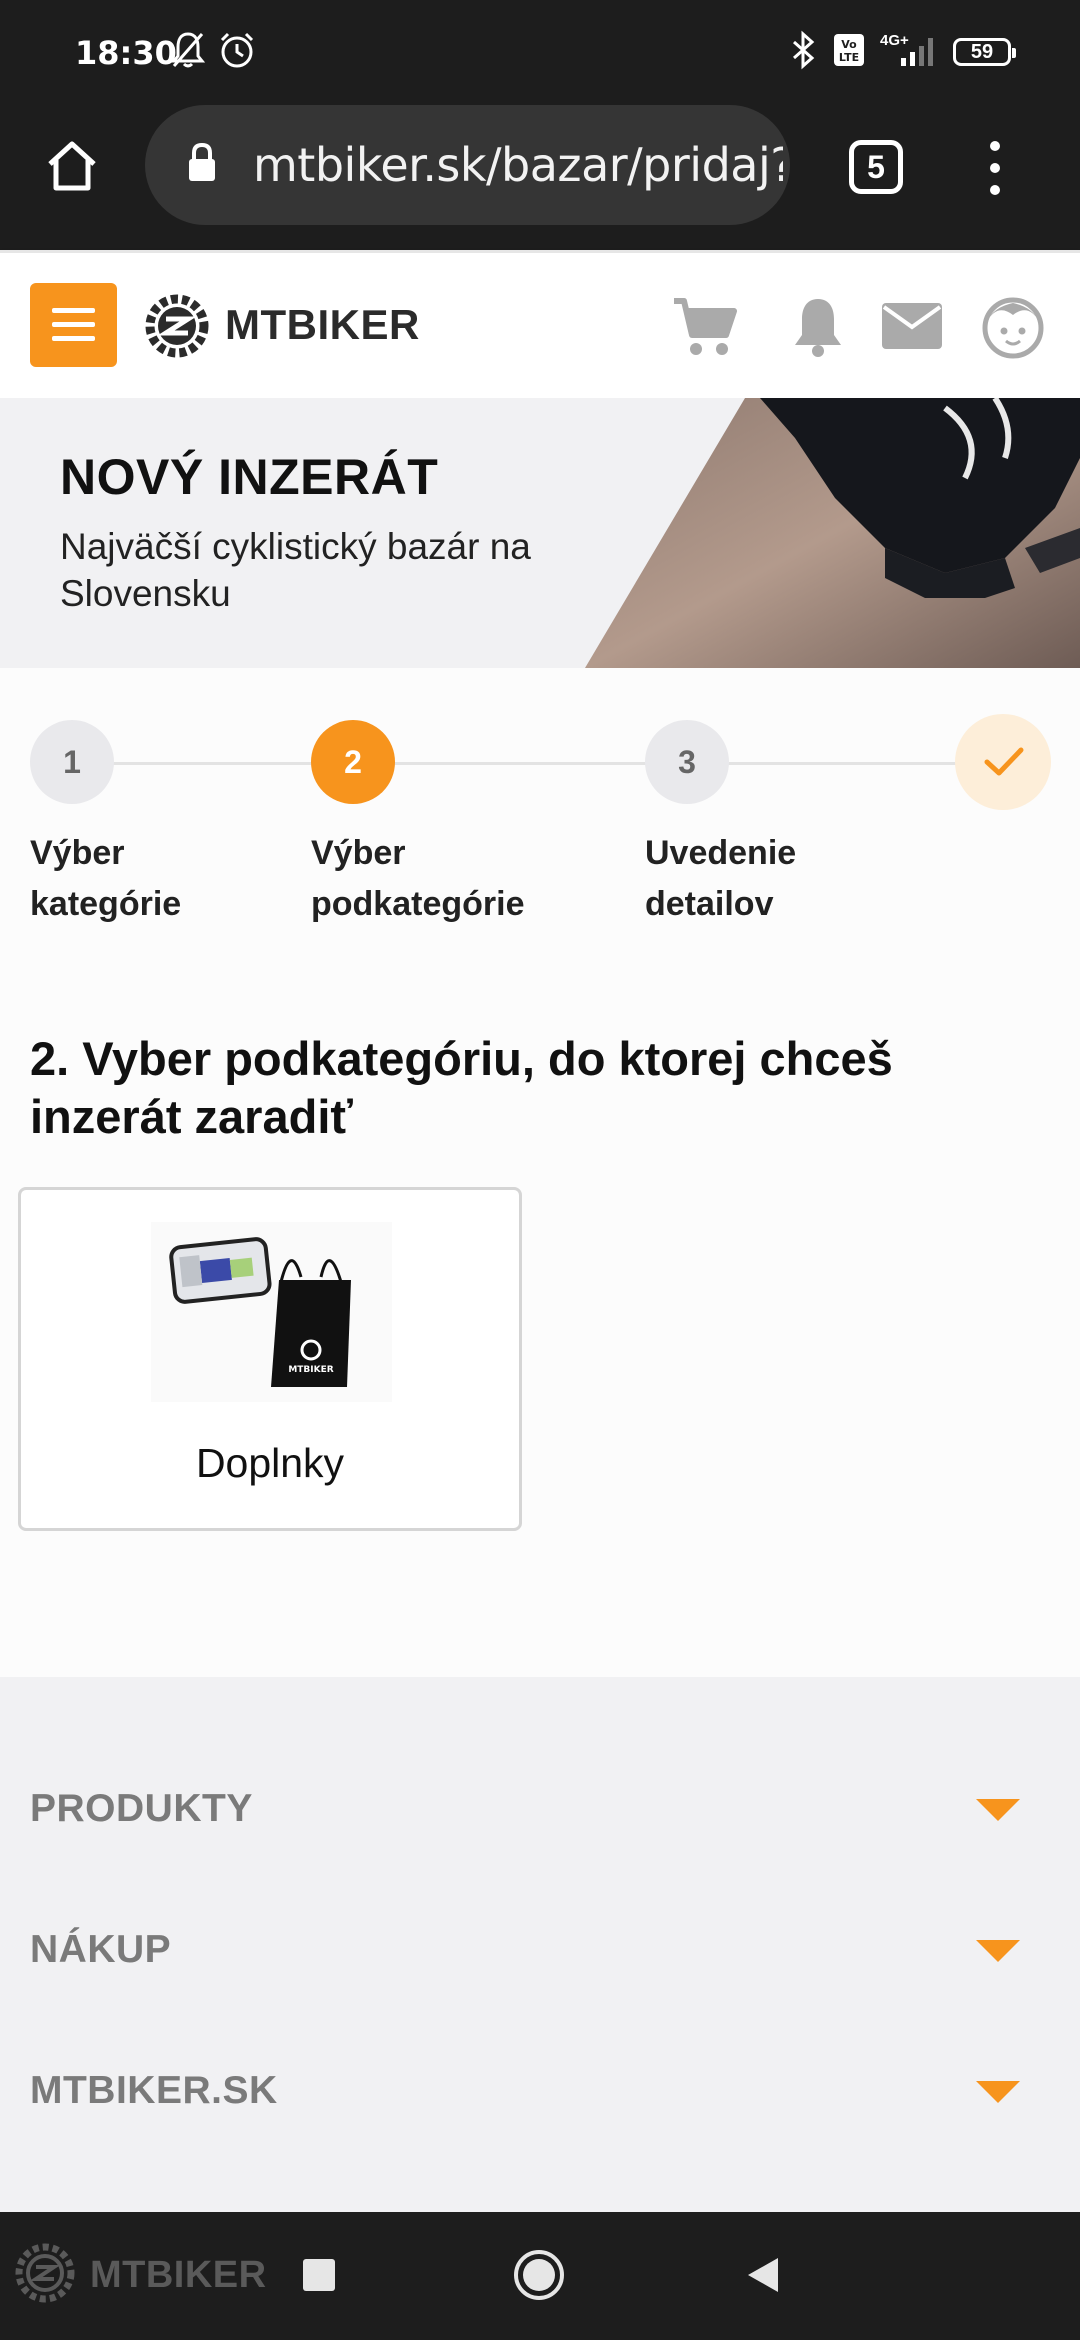  I want to click on footer-item-mtbiker: MTBIKER.SK, so click(535, 2091).